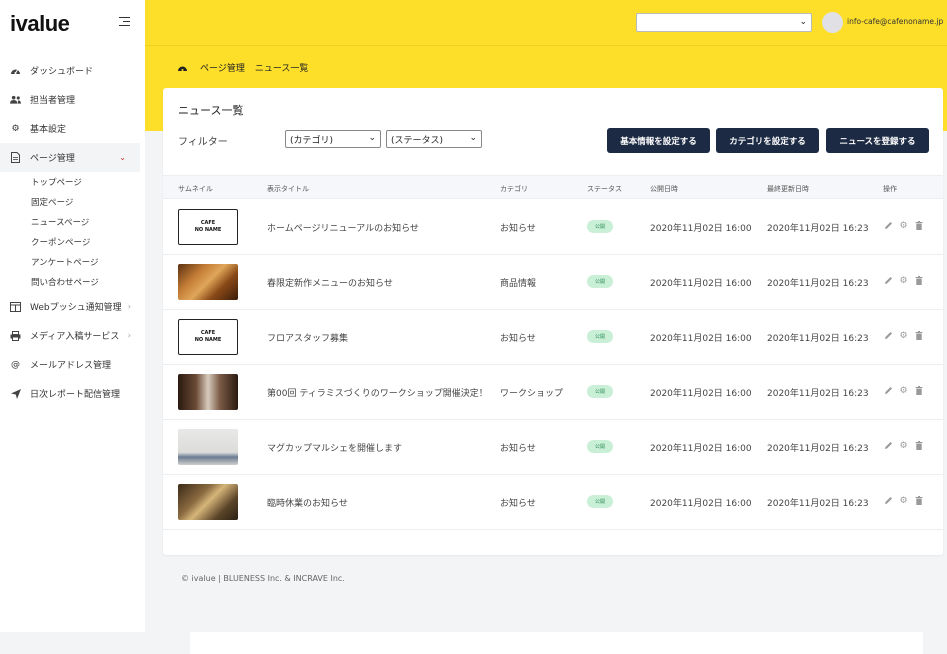  Describe the element at coordinates (377, 392) in the screenshot. I see `news-title-link: 第00回 ティラミスづくりのワークショップ開催決定！` at that location.